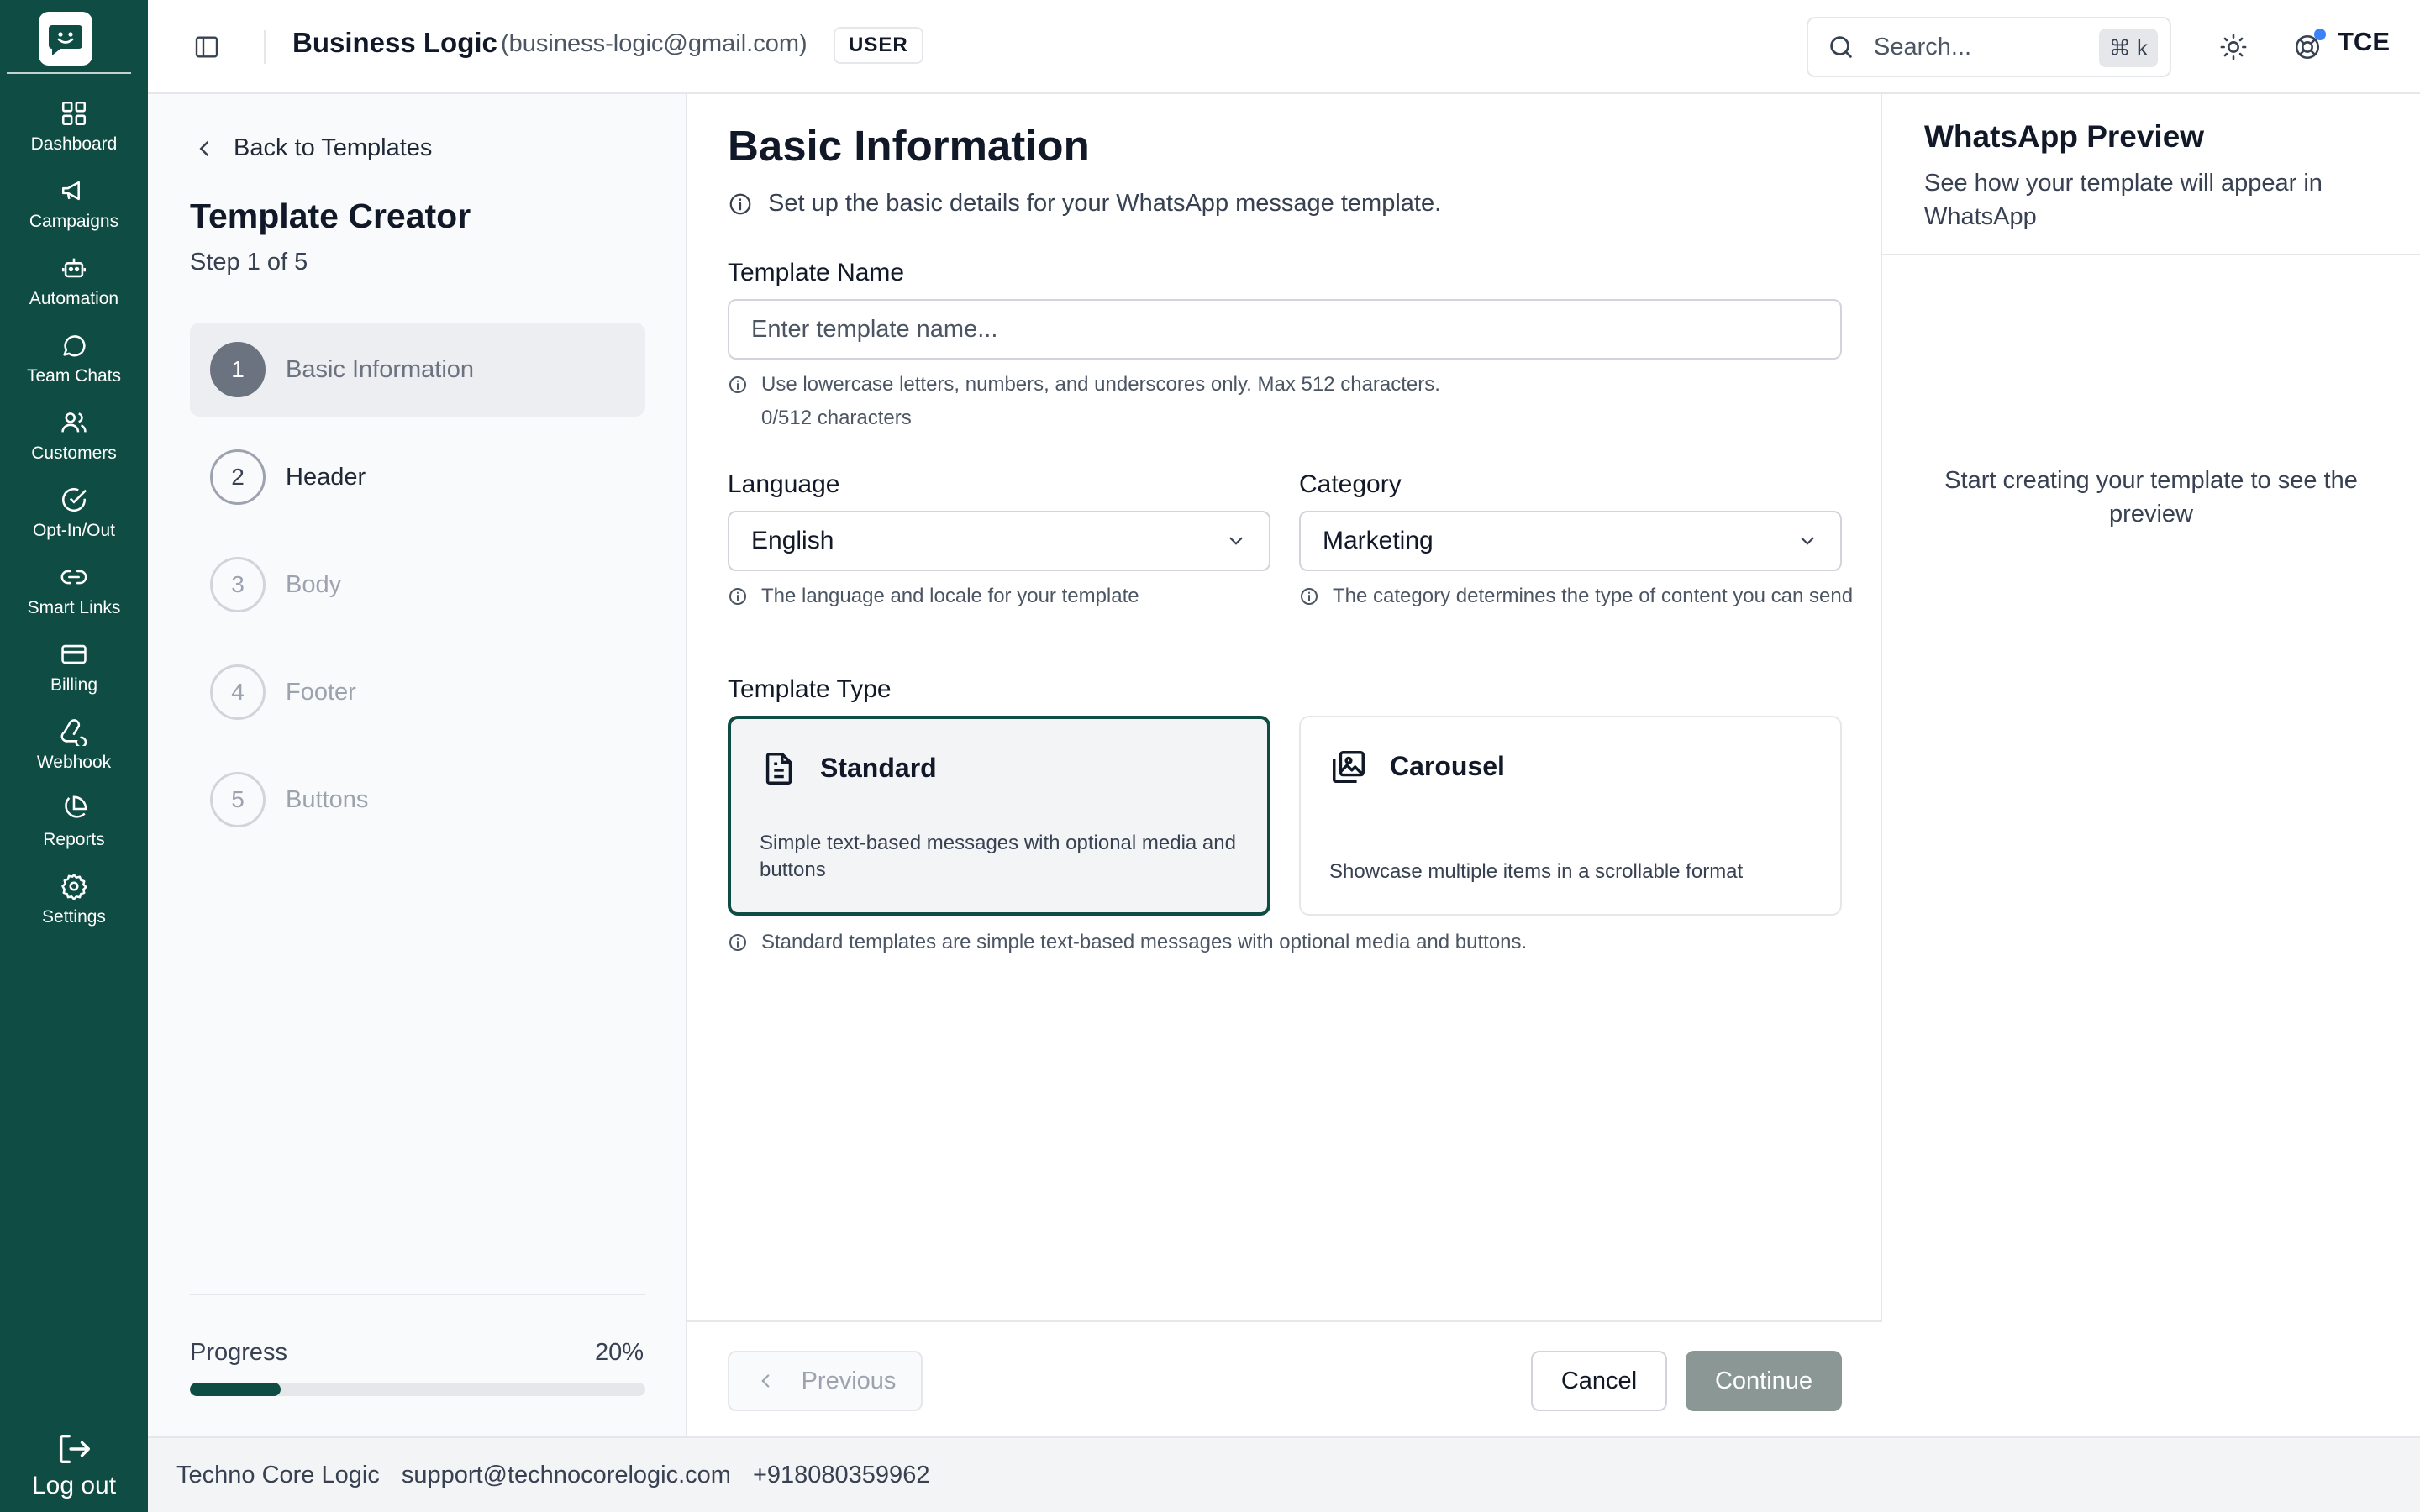 This screenshot has height=1512, width=2420. I want to click on megaphone-icon, so click(70, 191).